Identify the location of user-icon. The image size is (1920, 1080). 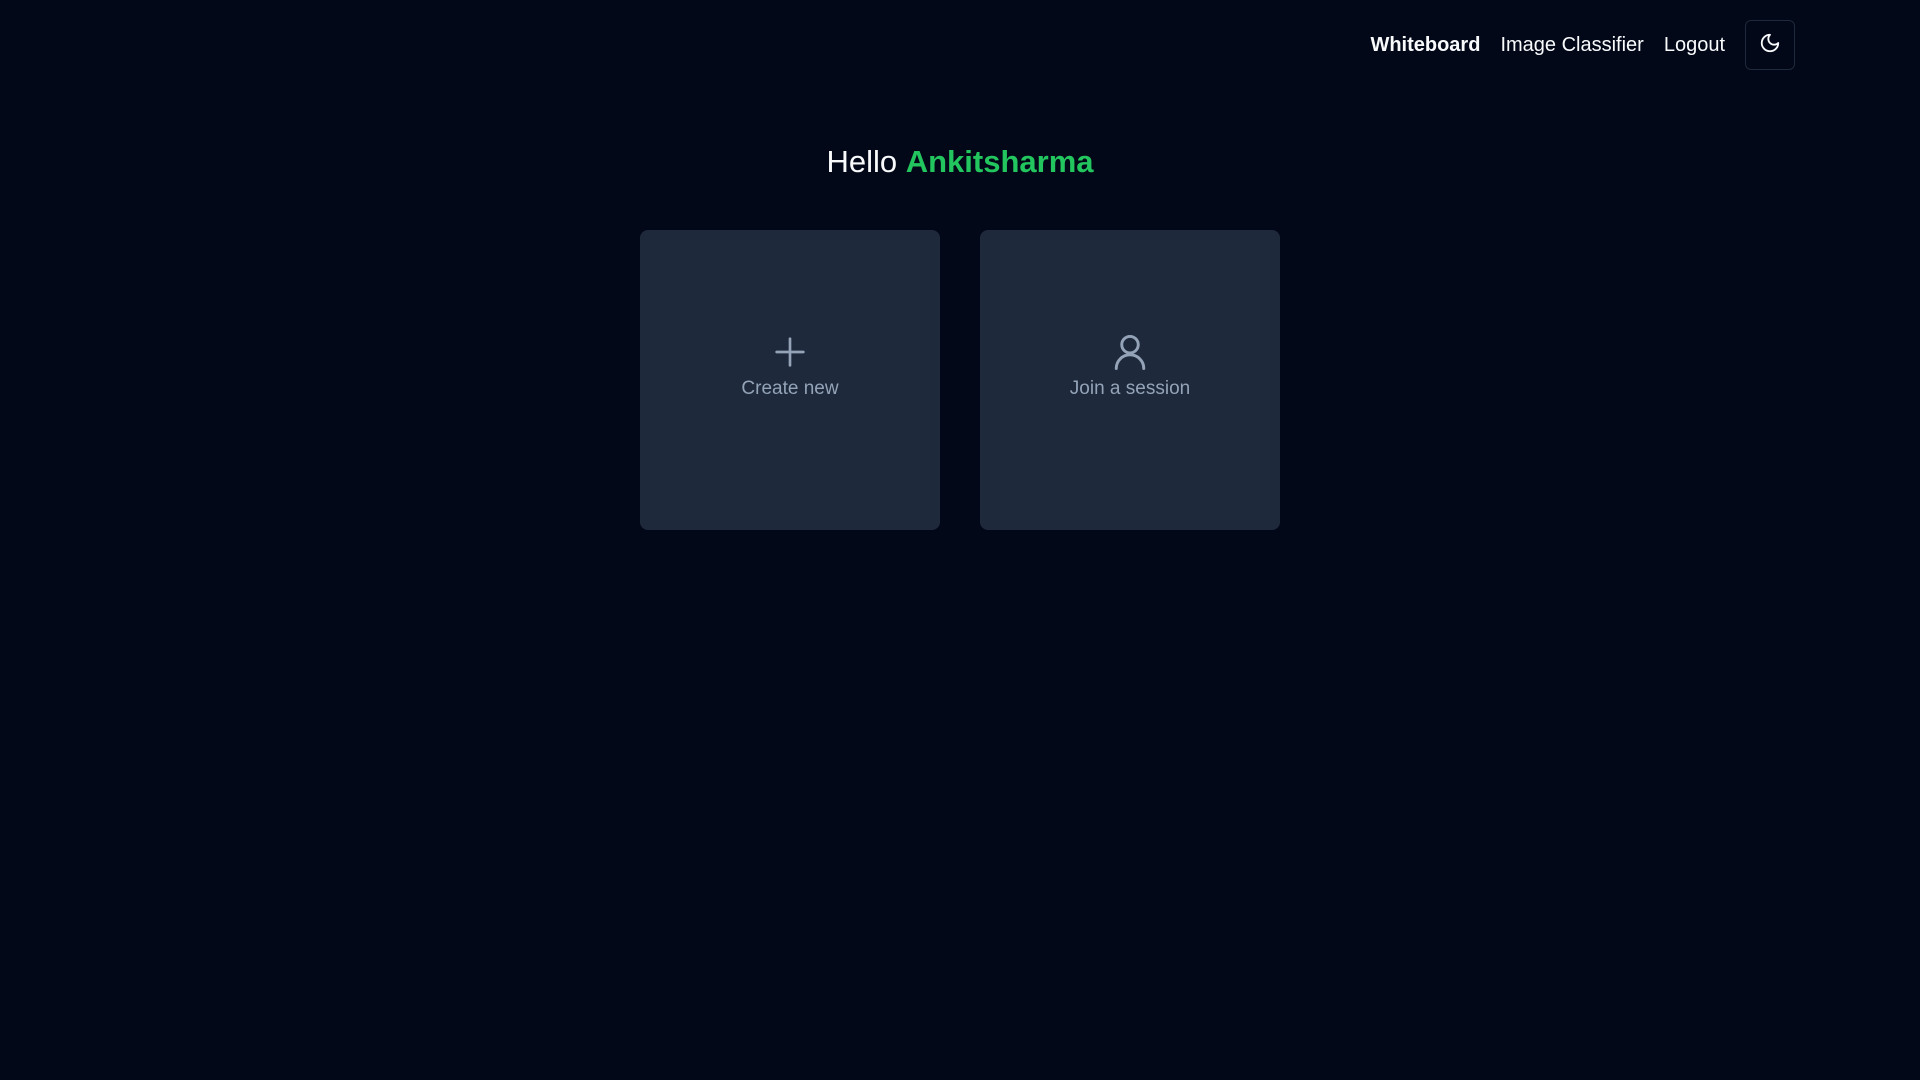
(1130, 352).